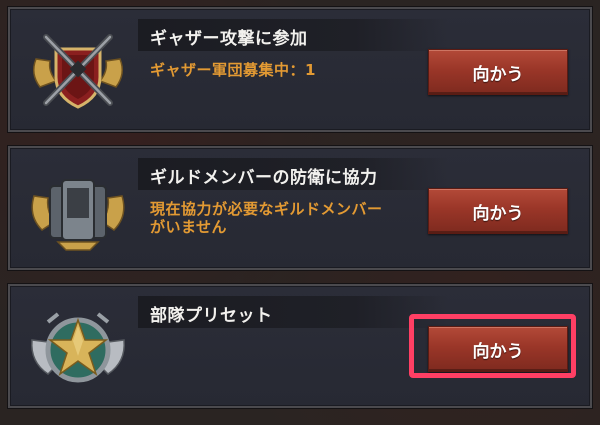  I want to click on card-title: ギャザー攻撃に参加, so click(229, 39).